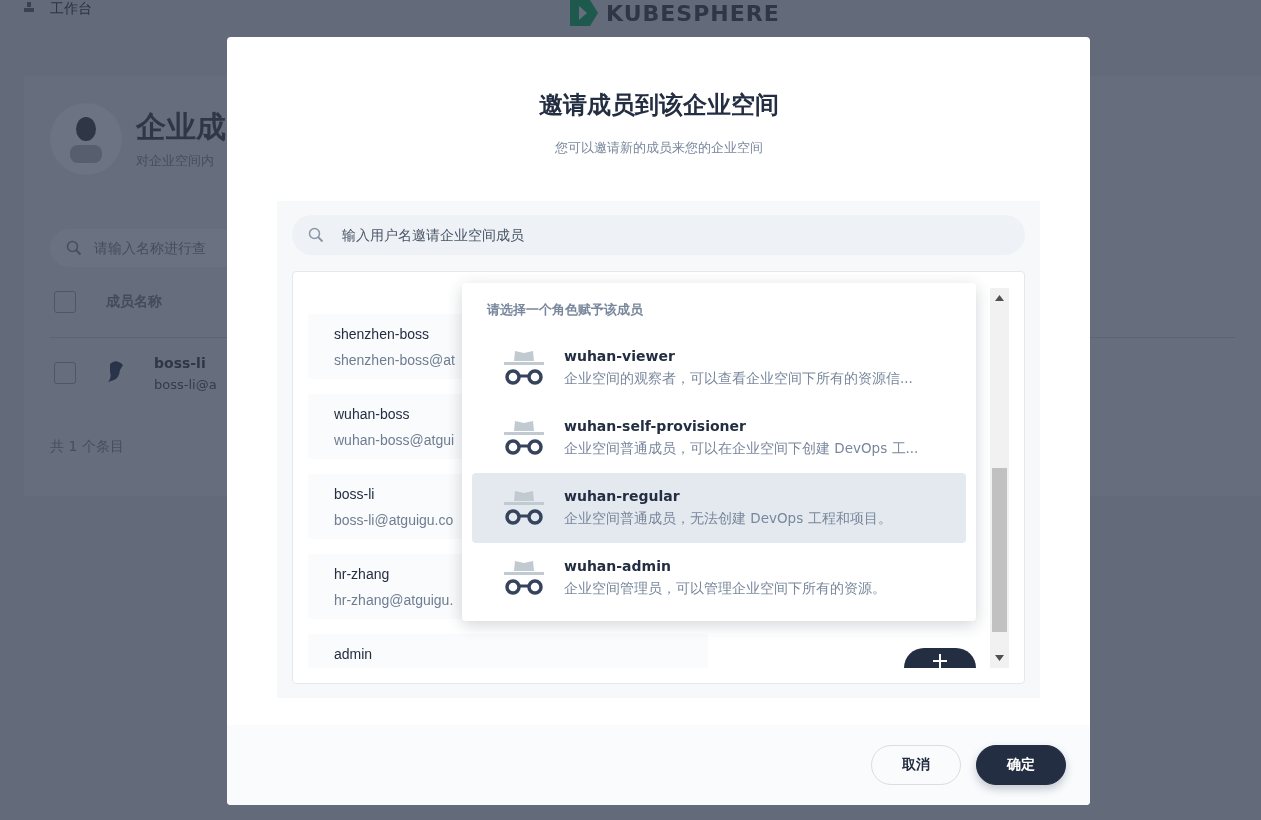 The image size is (1261, 820). Describe the element at coordinates (999, 658) in the screenshot. I see `scroll-down-icon` at that location.